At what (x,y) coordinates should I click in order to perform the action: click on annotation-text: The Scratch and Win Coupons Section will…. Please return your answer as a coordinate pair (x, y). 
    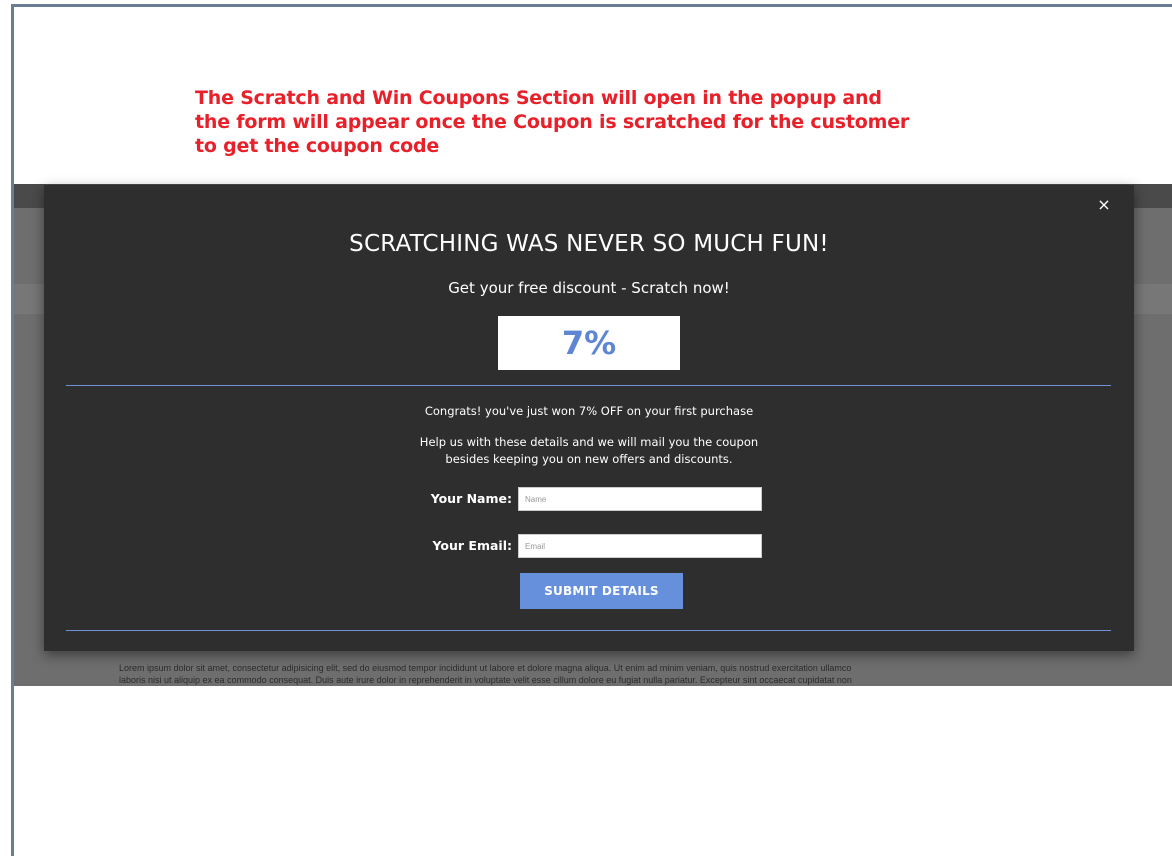
    Looking at the image, I should click on (605, 122).